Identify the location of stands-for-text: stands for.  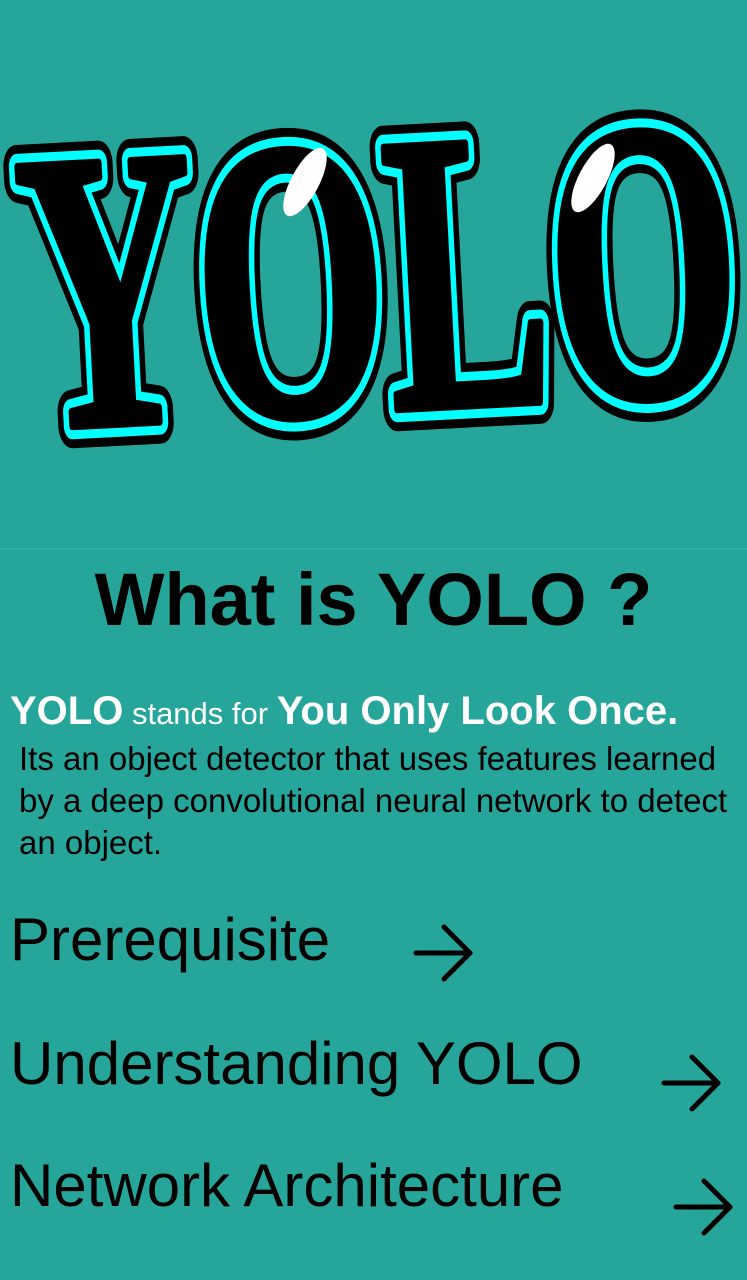
(200, 713).